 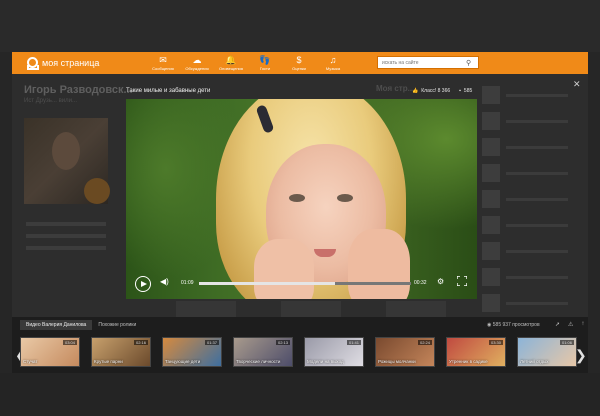 What do you see at coordinates (422, 62) in the screenshot?
I see `search-input` at bounding box center [422, 62].